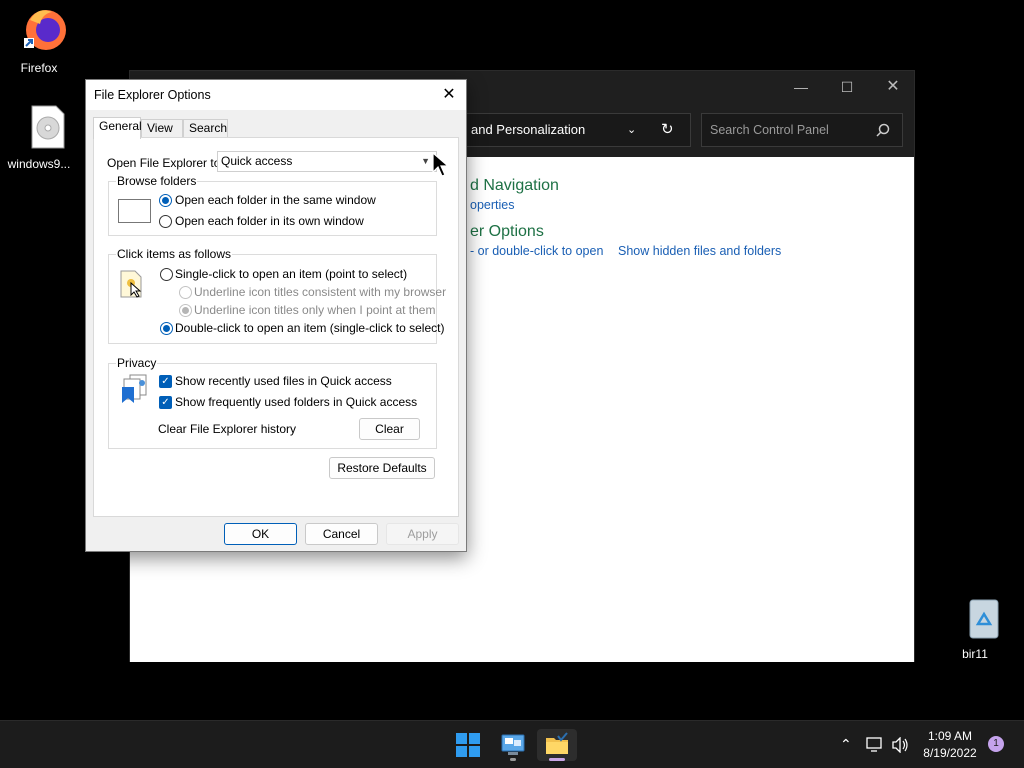 This screenshot has height=768, width=1024. I want to click on control-panel-icon, so click(513, 744).